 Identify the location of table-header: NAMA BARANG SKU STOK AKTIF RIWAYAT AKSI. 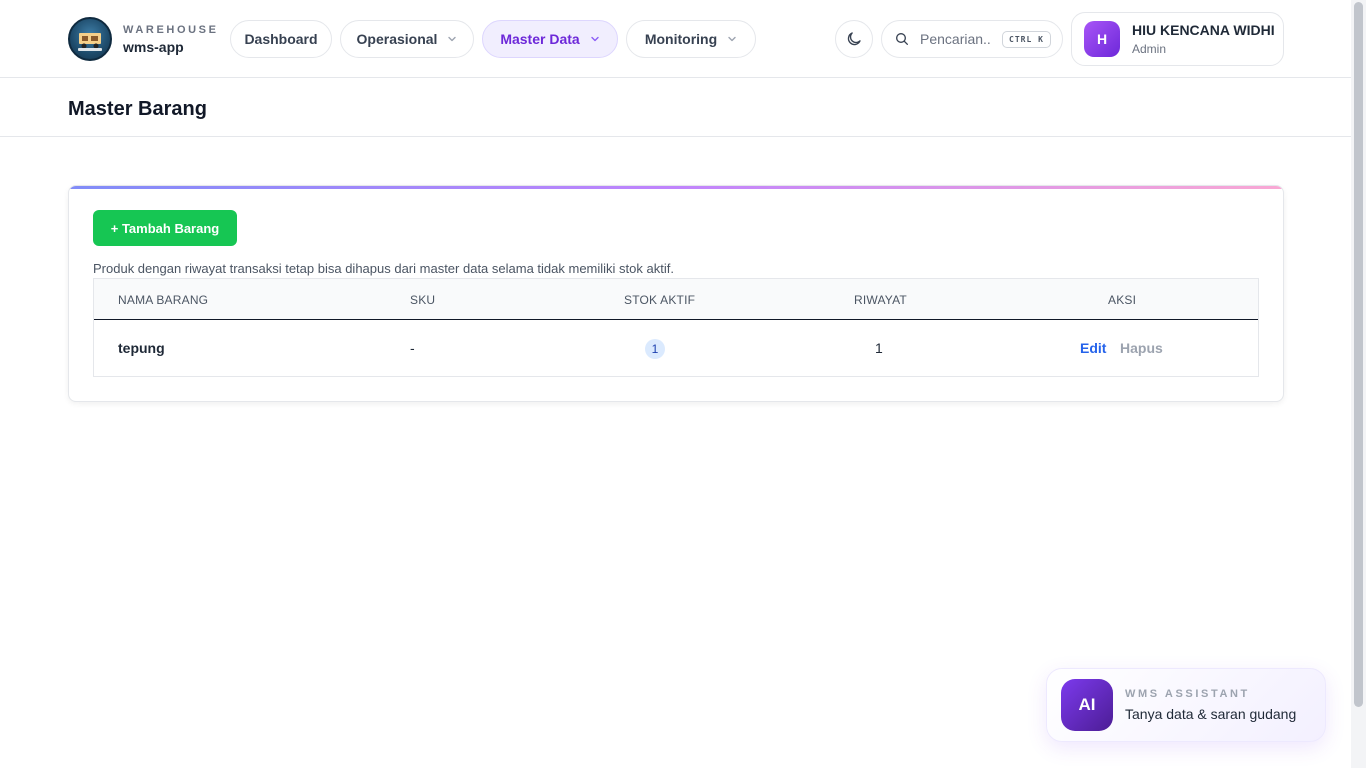
(676, 299).